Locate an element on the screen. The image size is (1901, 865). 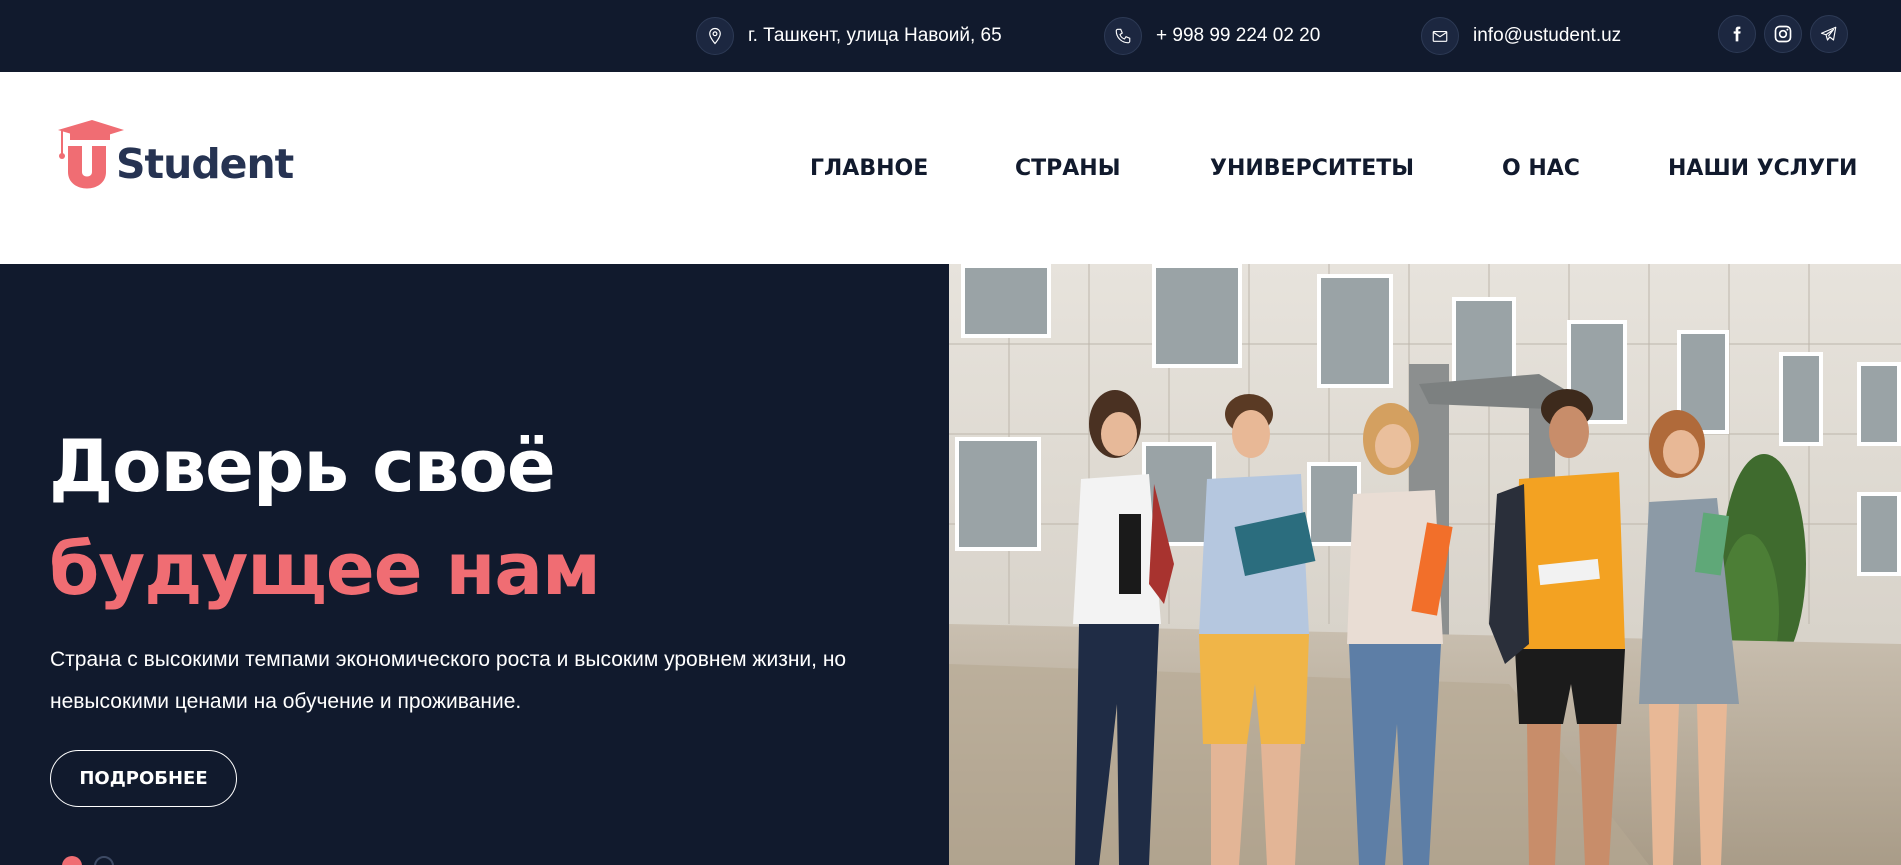
telegram-icon is located at coordinates (1829, 34).